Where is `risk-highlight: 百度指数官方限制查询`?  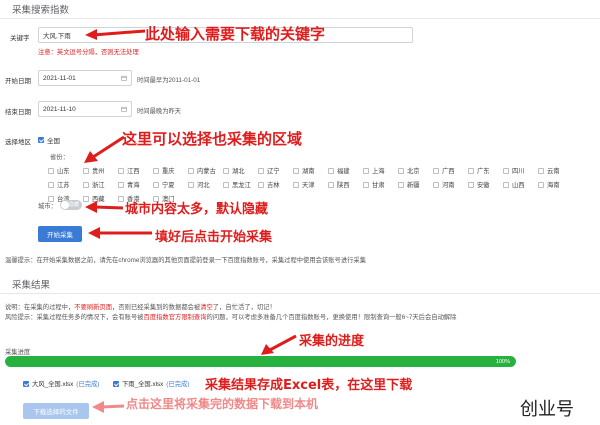
risk-highlight: 百度指数官方限制查询 is located at coordinates (175, 317).